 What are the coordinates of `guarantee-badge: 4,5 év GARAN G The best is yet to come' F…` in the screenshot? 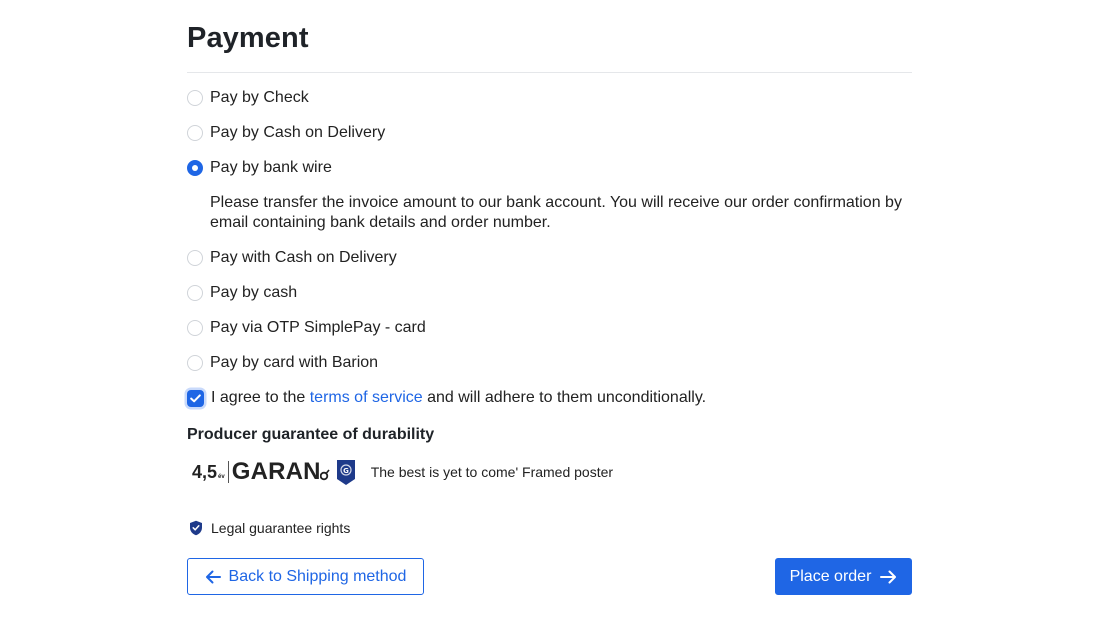 It's located at (402, 472).